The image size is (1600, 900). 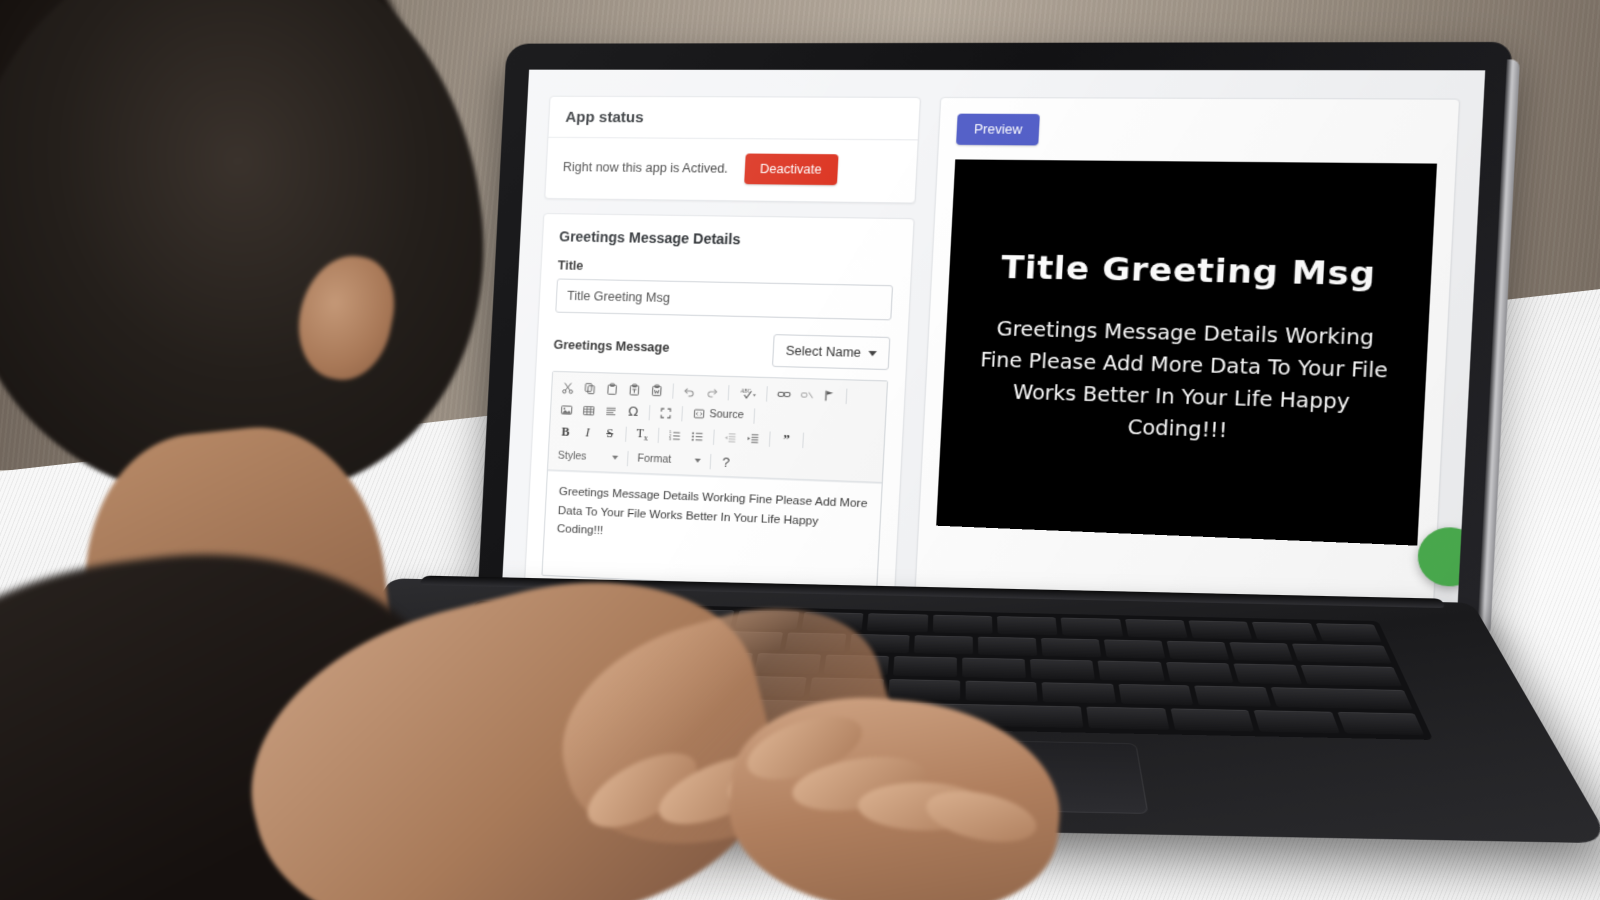 I want to click on app-status-heading: App status, so click(x=734, y=118).